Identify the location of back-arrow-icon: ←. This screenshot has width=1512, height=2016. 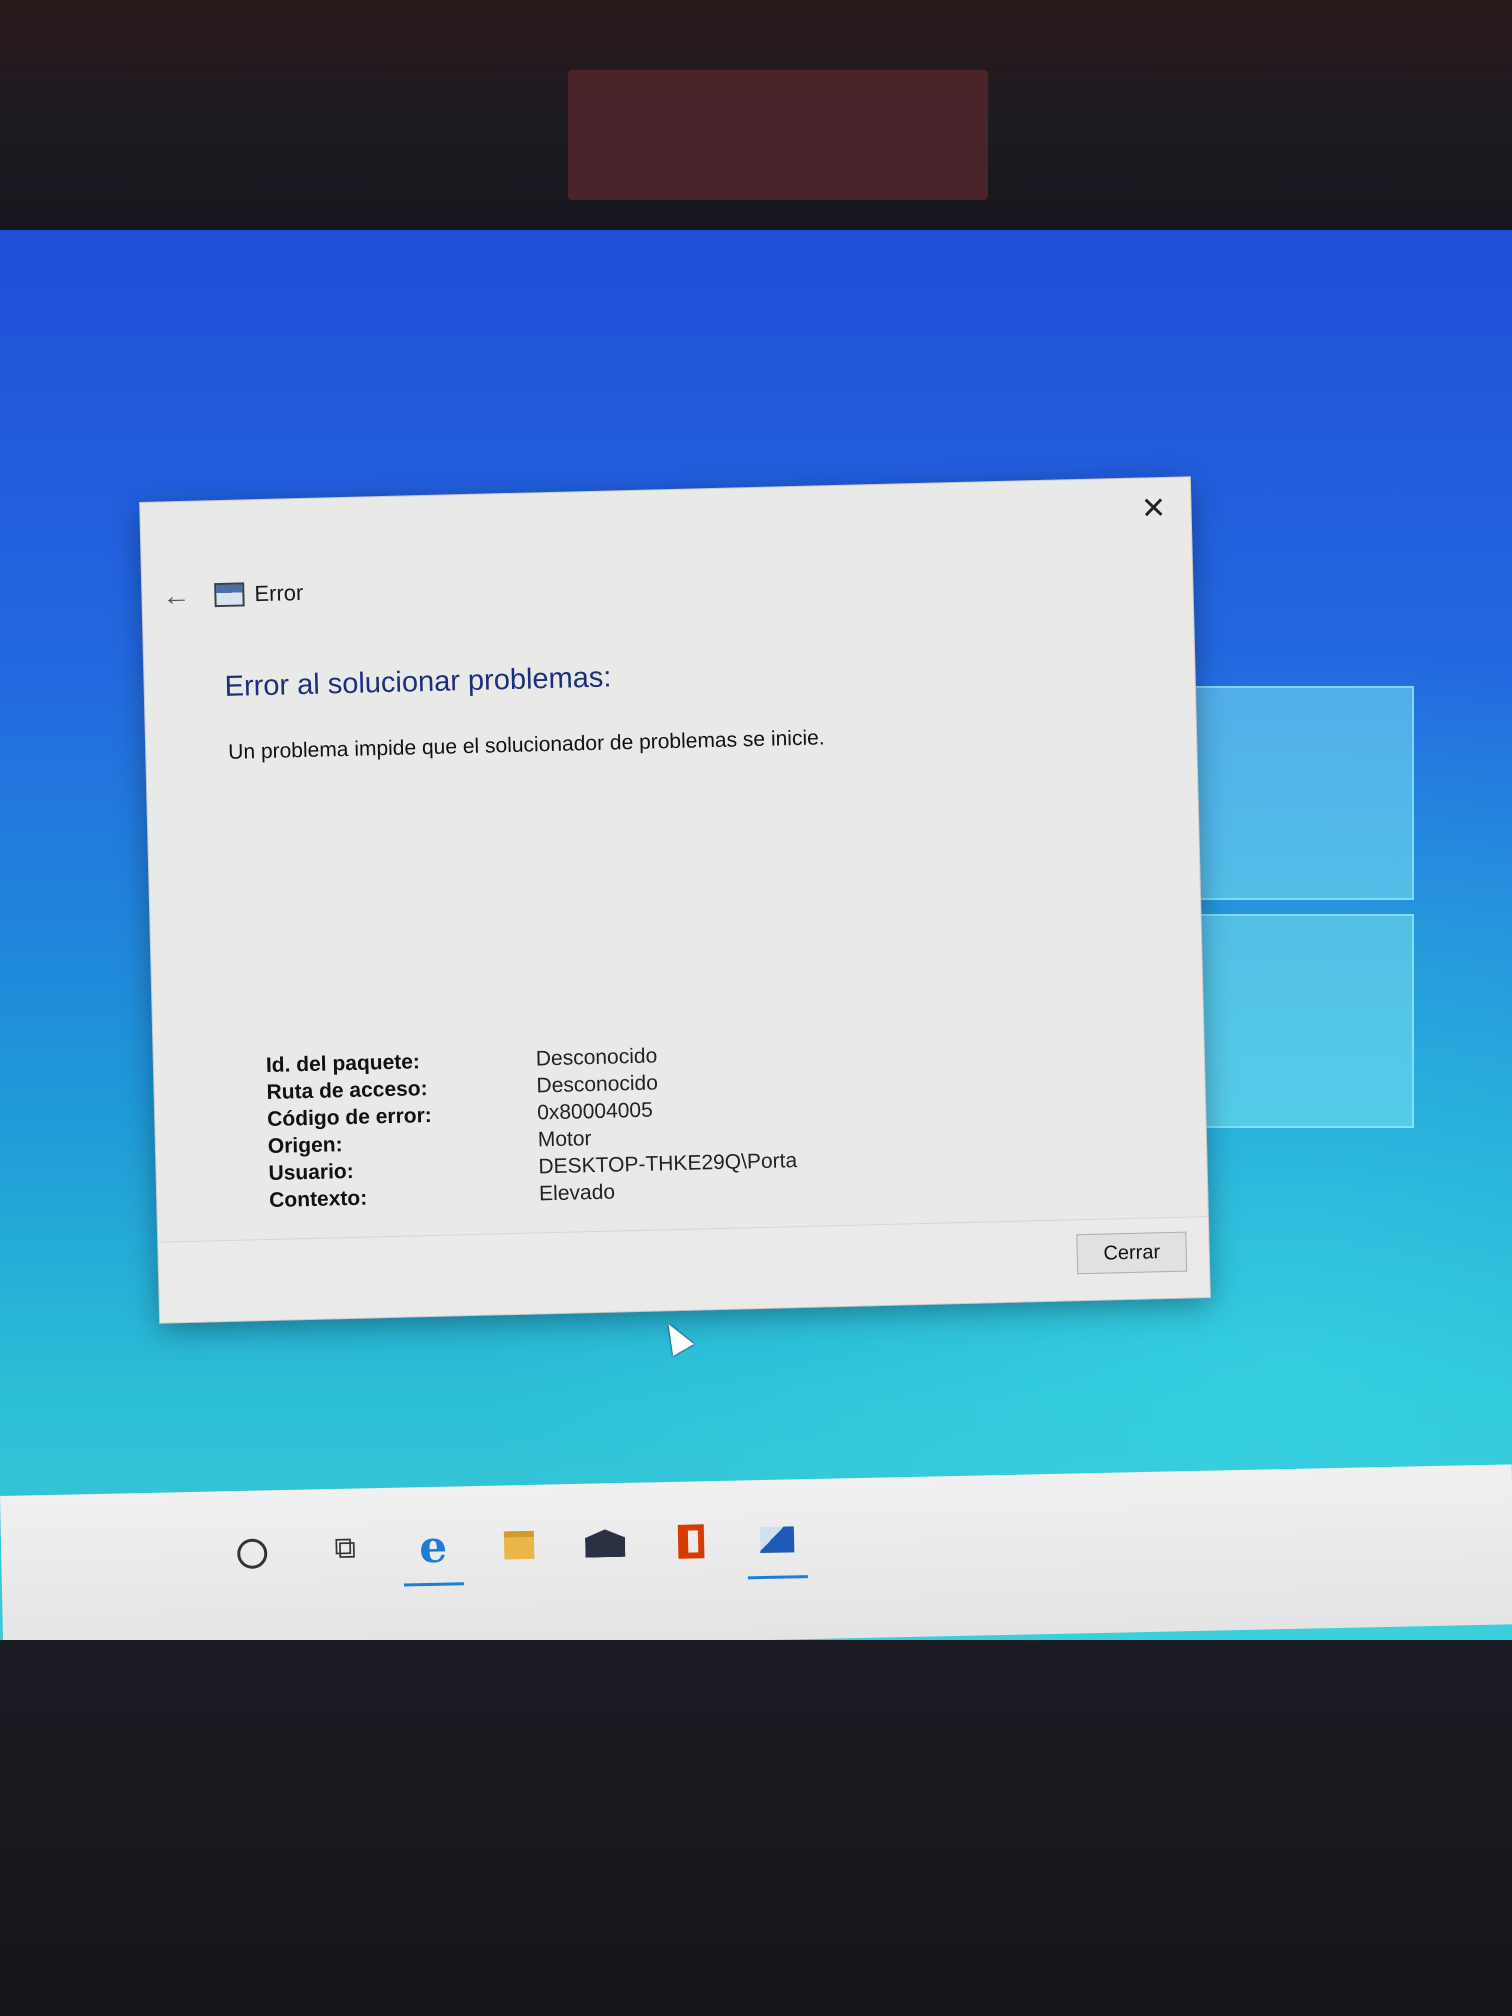
(182, 595).